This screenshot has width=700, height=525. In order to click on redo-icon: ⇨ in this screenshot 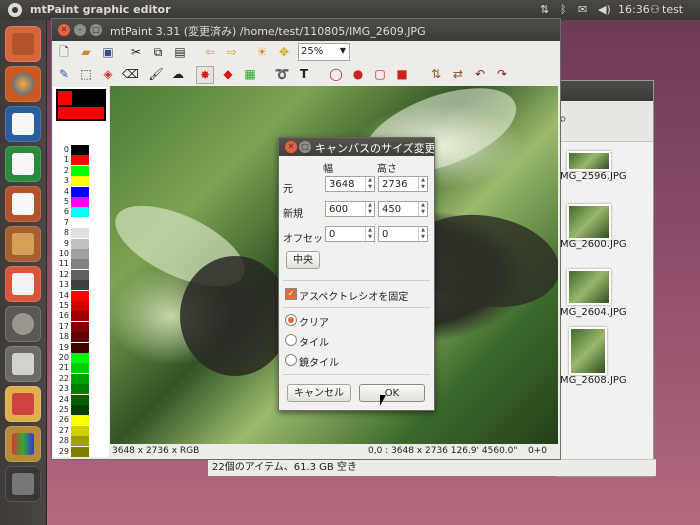, I will do `click(232, 52)`.